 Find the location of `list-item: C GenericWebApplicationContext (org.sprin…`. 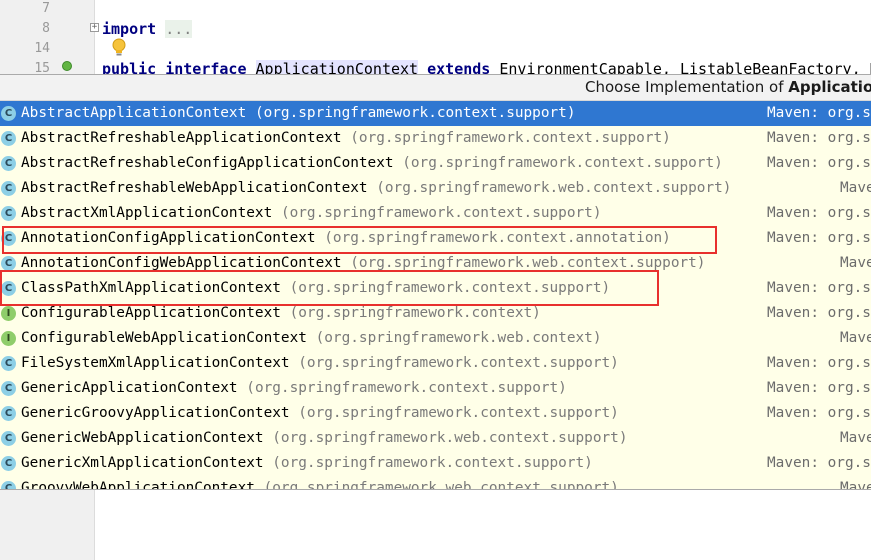

list-item: C GenericWebApplicationContext (org.sprin… is located at coordinates (435, 438).